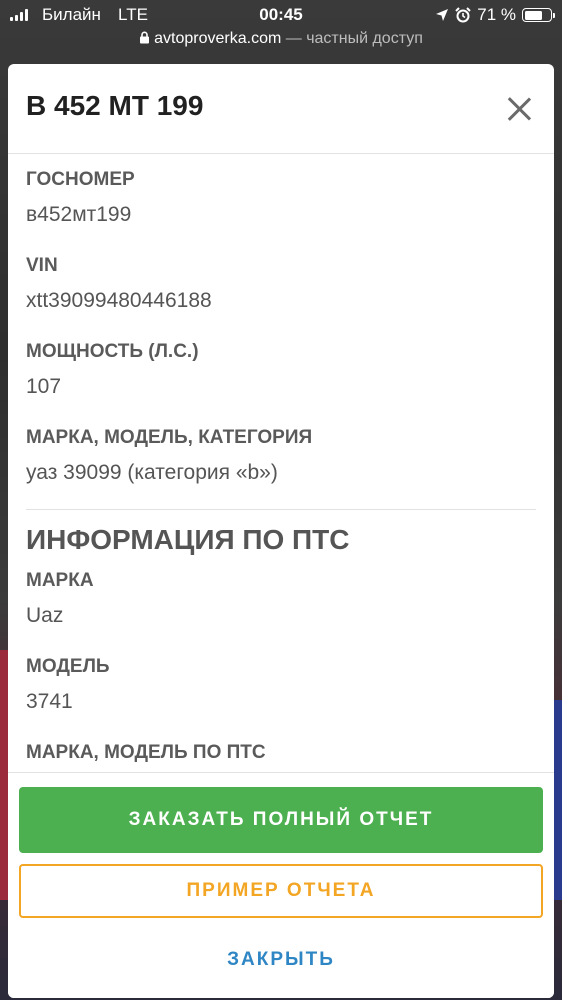 The width and height of the screenshot is (562, 1000). I want to click on url-suffix: частный доступ, so click(364, 38).